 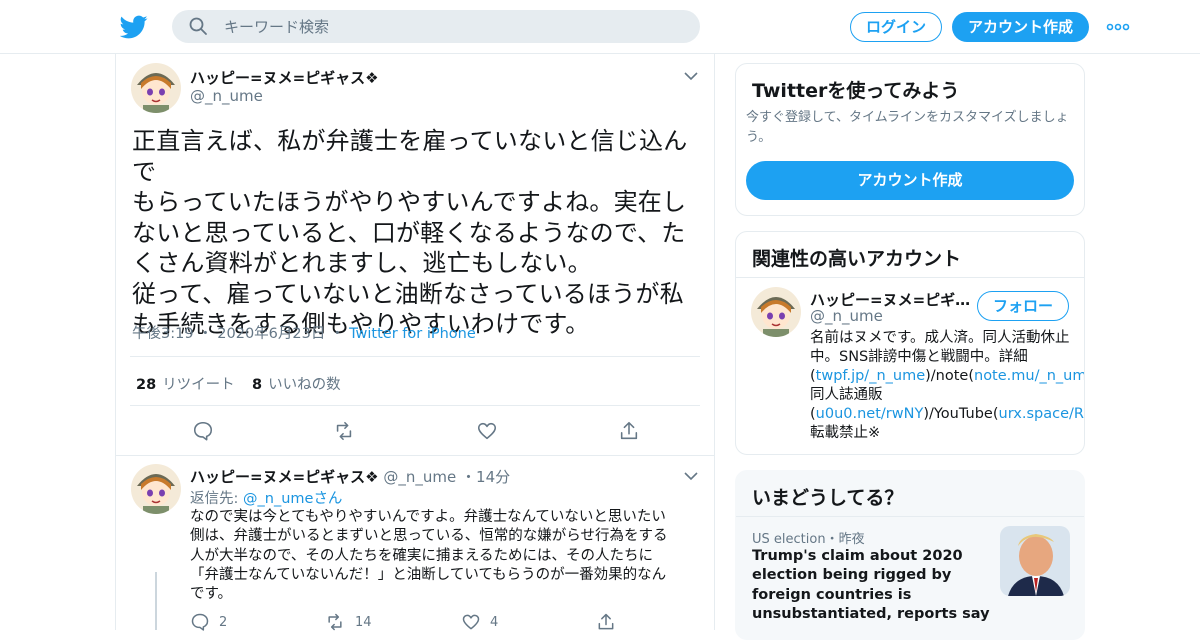 I want to click on like-count: 8 いいねの数, so click(x=296, y=383).